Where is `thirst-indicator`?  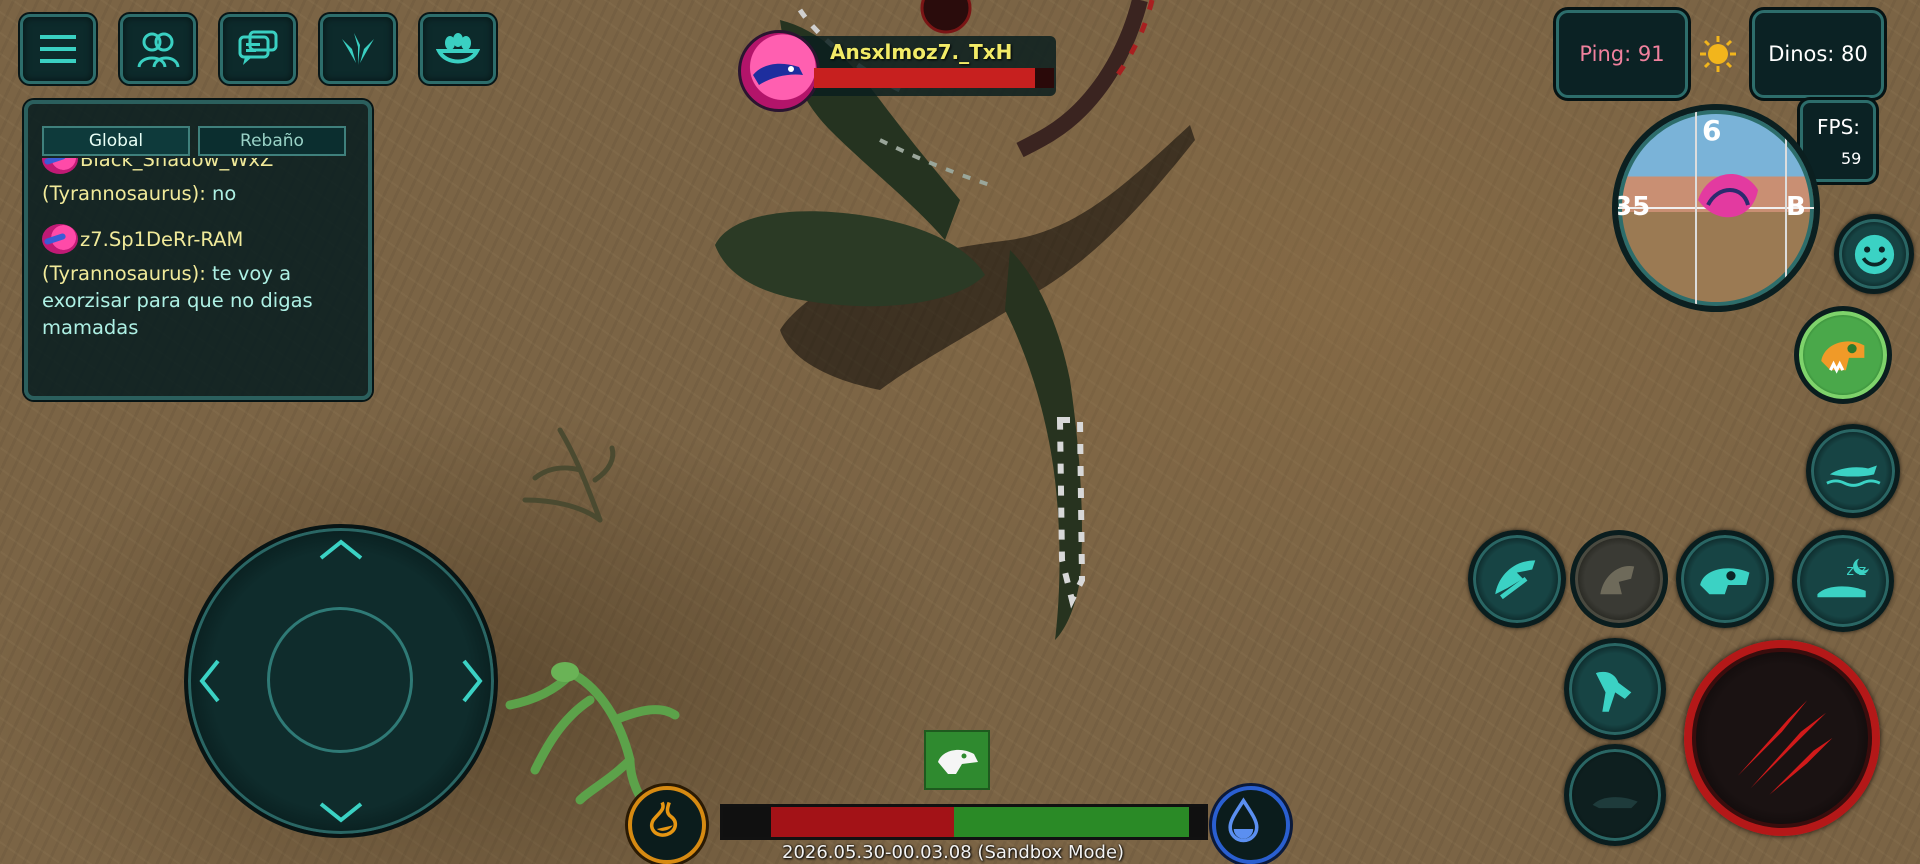
thirst-indicator is located at coordinates (1251, 825).